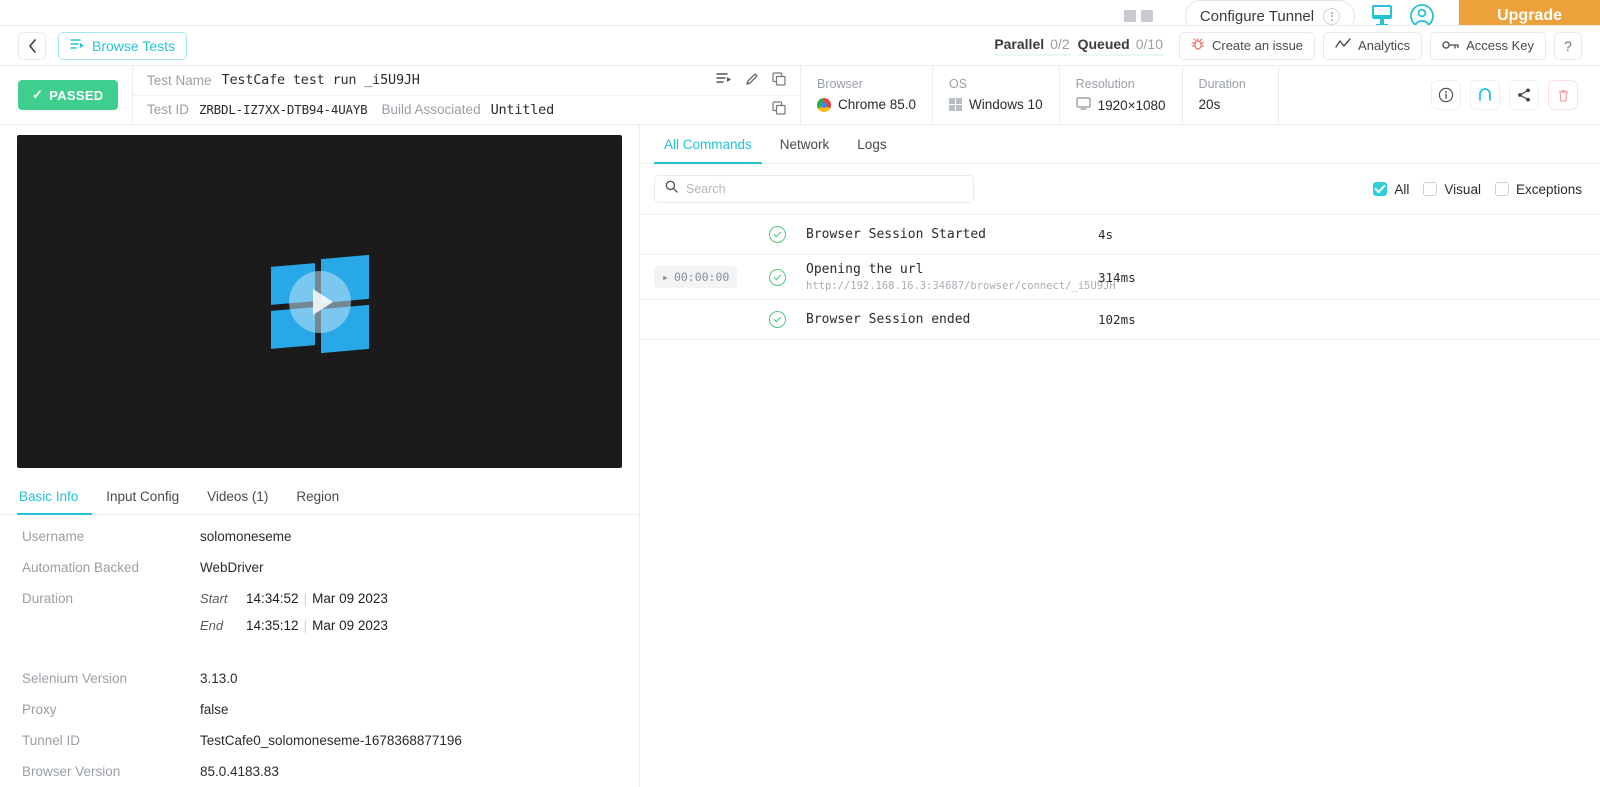  What do you see at coordinates (1247, 45) in the screenshot?
I see `create-issue-button: Create an issue` at bounding box center [1247, 45].